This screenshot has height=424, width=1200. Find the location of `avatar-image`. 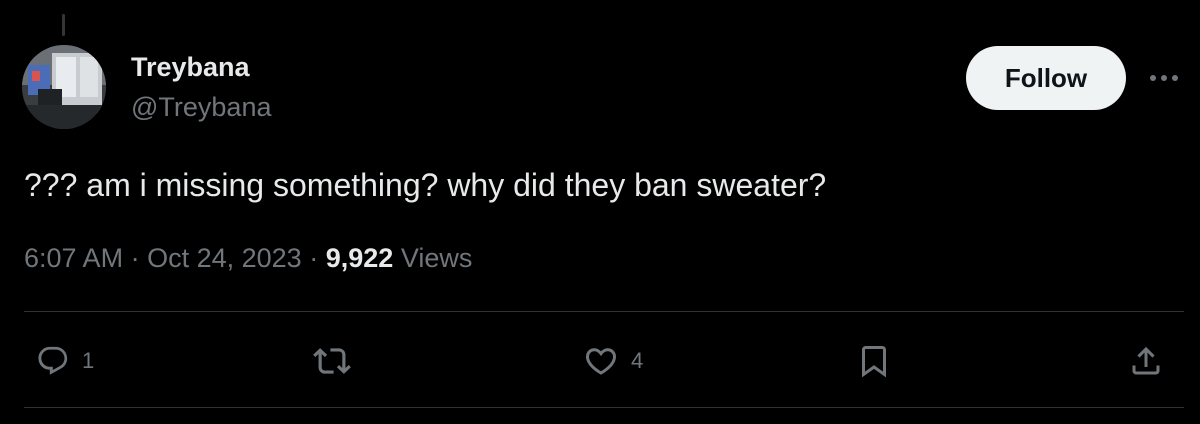

avatar-image is located at coordinates (64, 87).